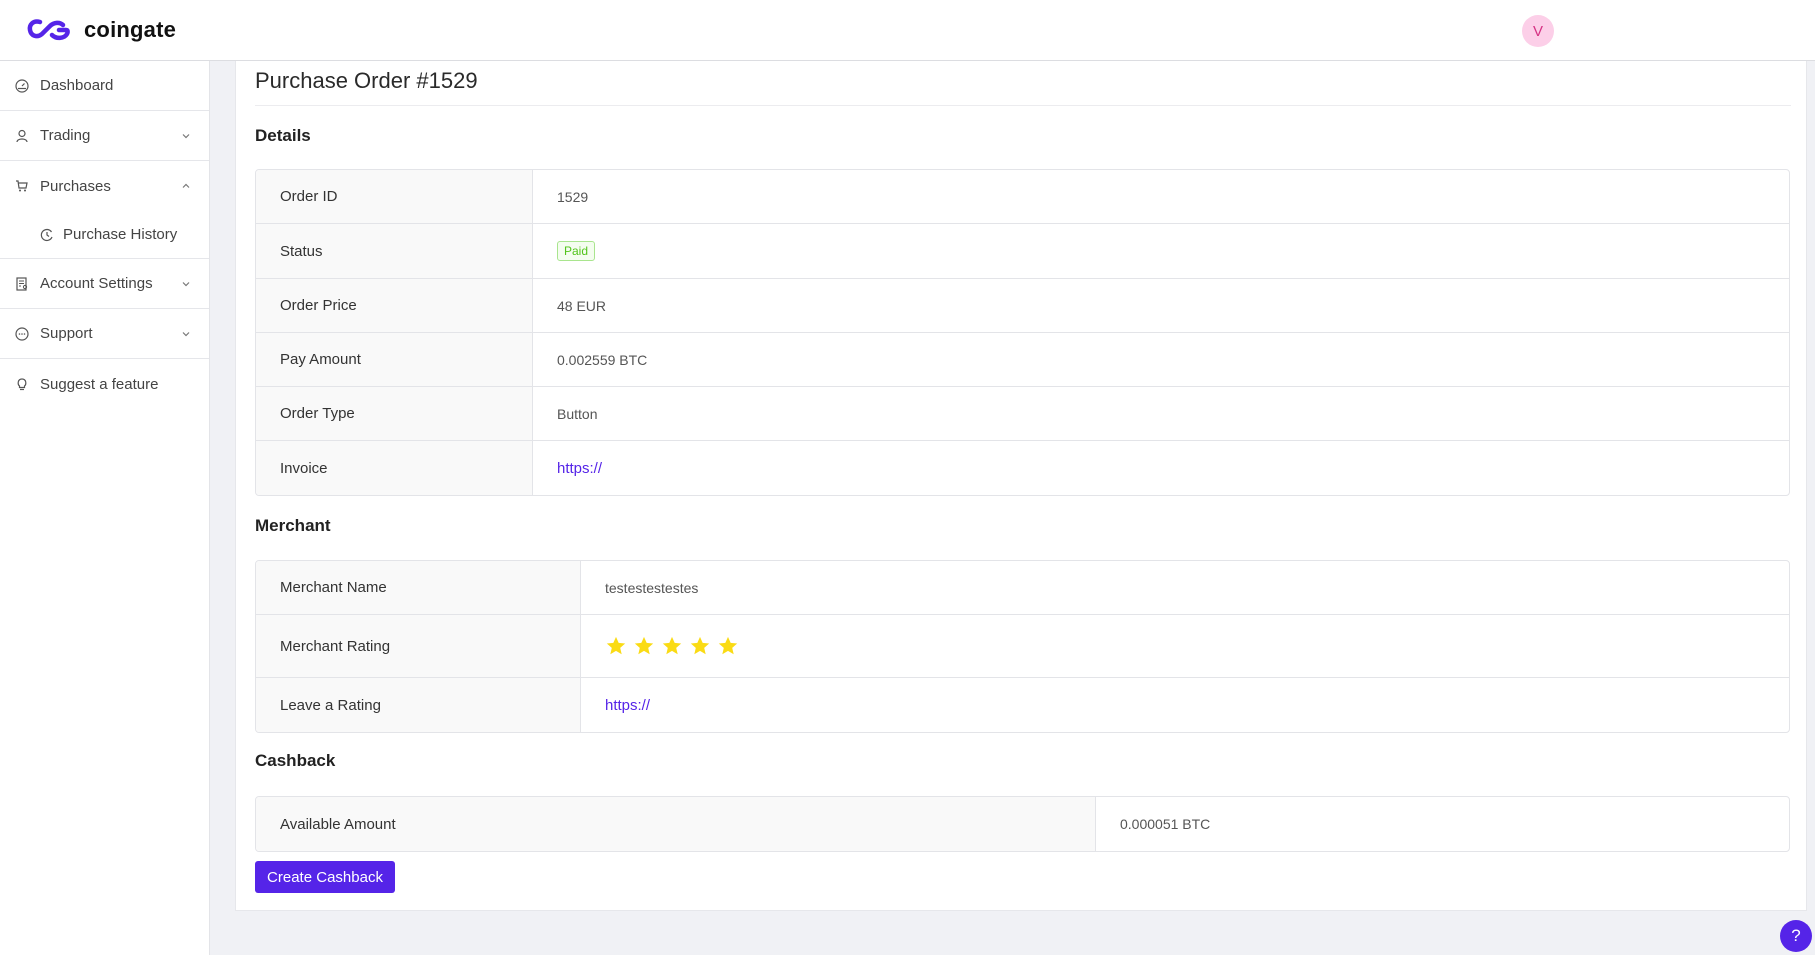 Image resolution: width=1815 pixels, height=955 pixels. I want to click on top-header: coingate V, so click(907, 30).